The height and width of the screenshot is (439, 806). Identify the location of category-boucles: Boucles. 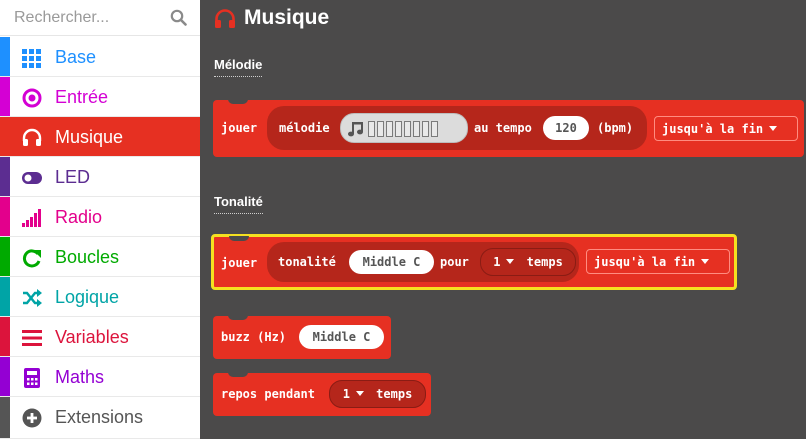
(100, 257).